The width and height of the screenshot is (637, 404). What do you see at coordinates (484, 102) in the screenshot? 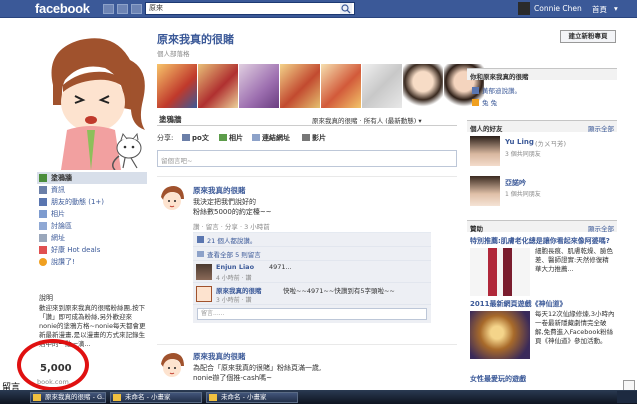
I see `mutual-like-item: 兔 兔` at bounding box center [484, 102].